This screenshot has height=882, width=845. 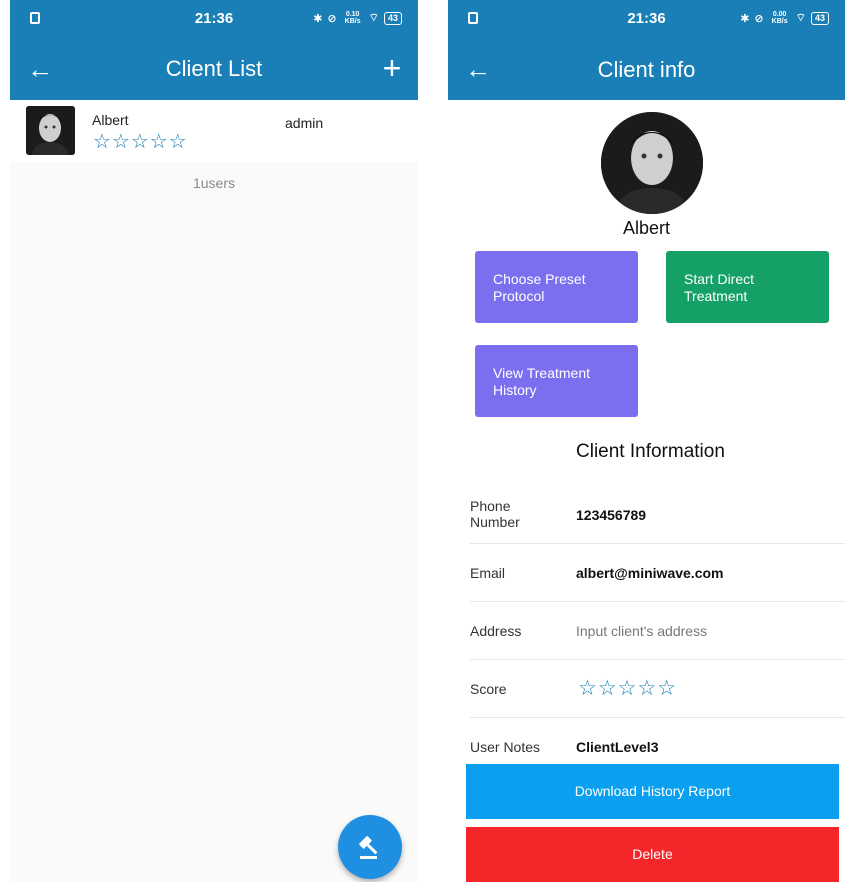 I want to click on start-direct-treatment-button: Start Direct Treatment, so click(x=747, y=287).